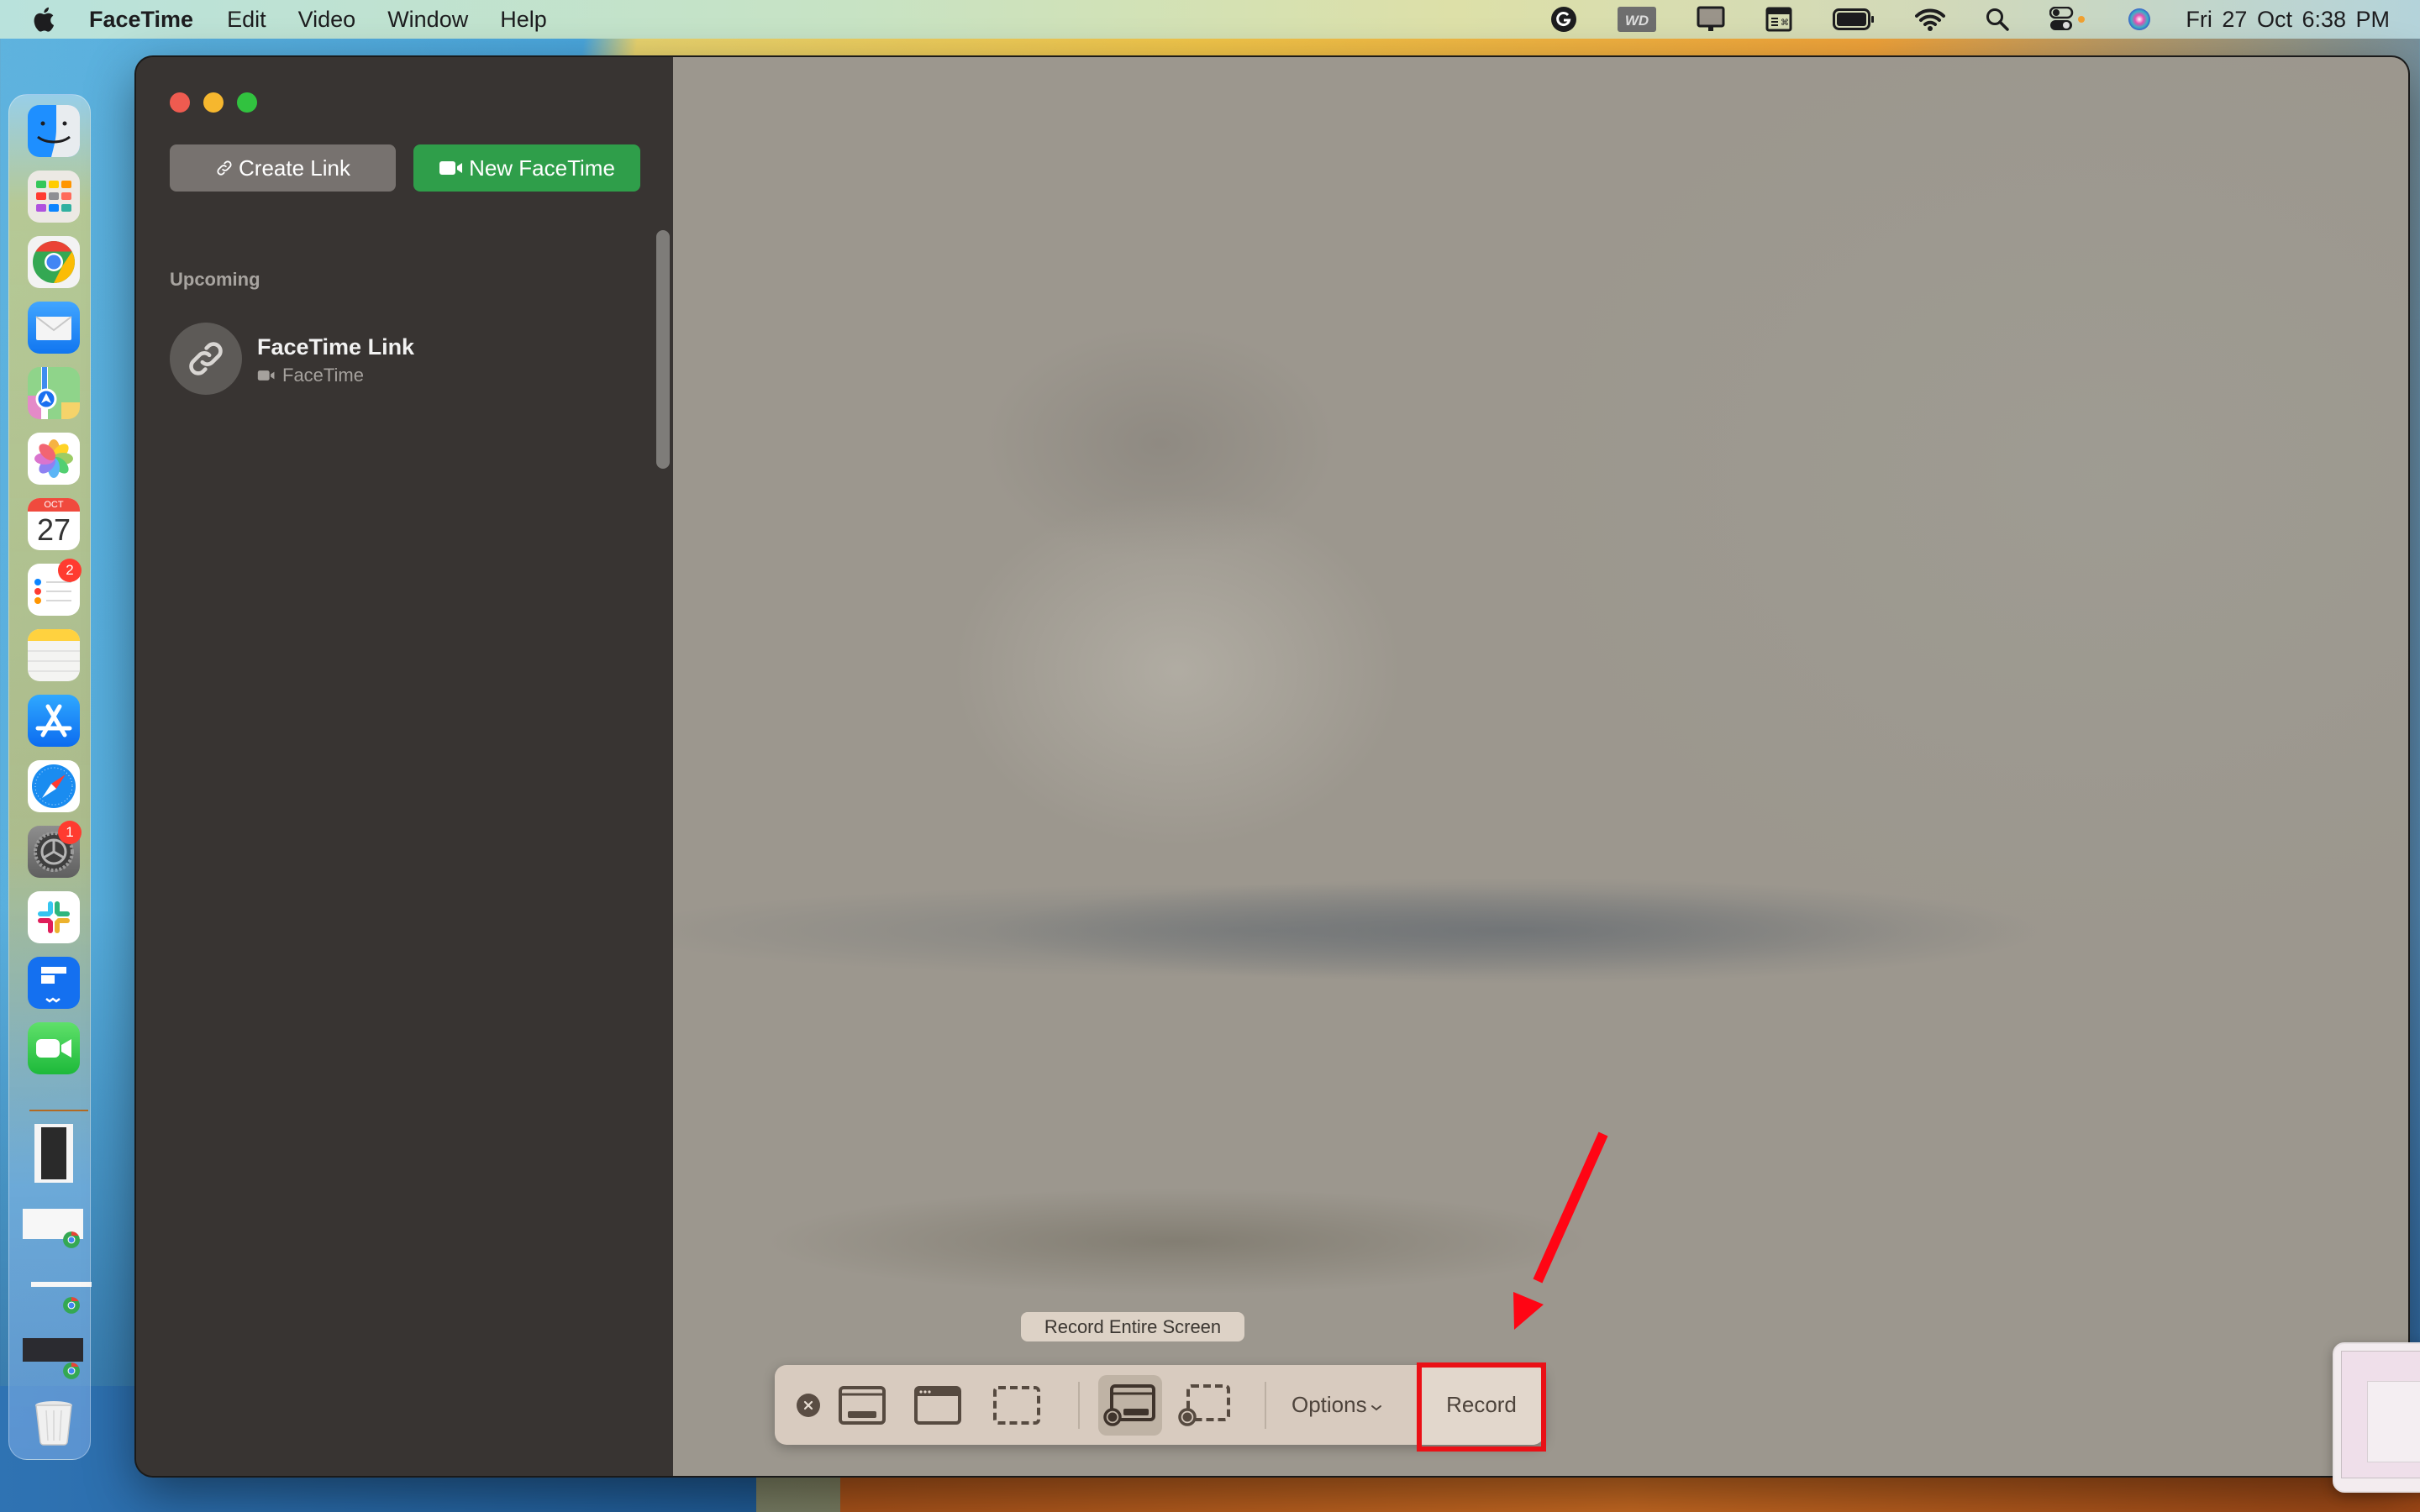  Describe the element at coordinates (294, 168) in the screenshot. I see `create-link-label: Create Link` at that location.